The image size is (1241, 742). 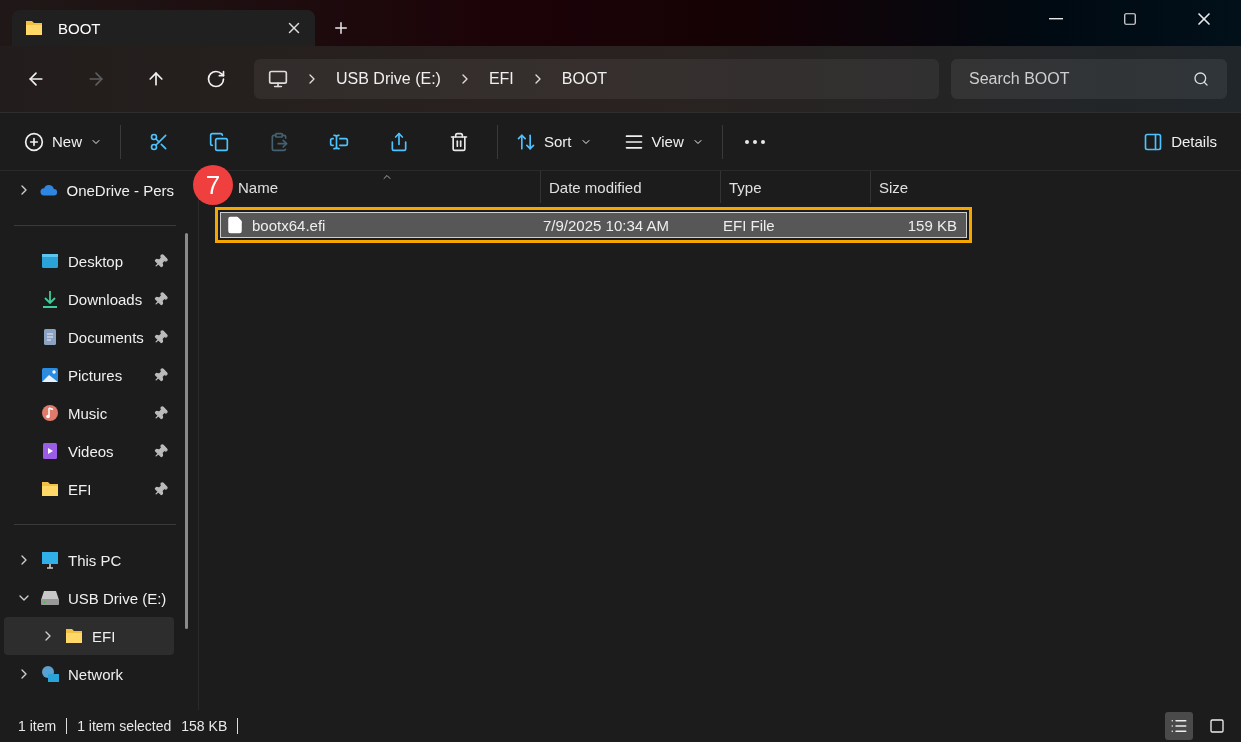 What do you see at coordinates (63, 141) in the screenshot?
I see `new-button: New` at bounding box center [63, 141].